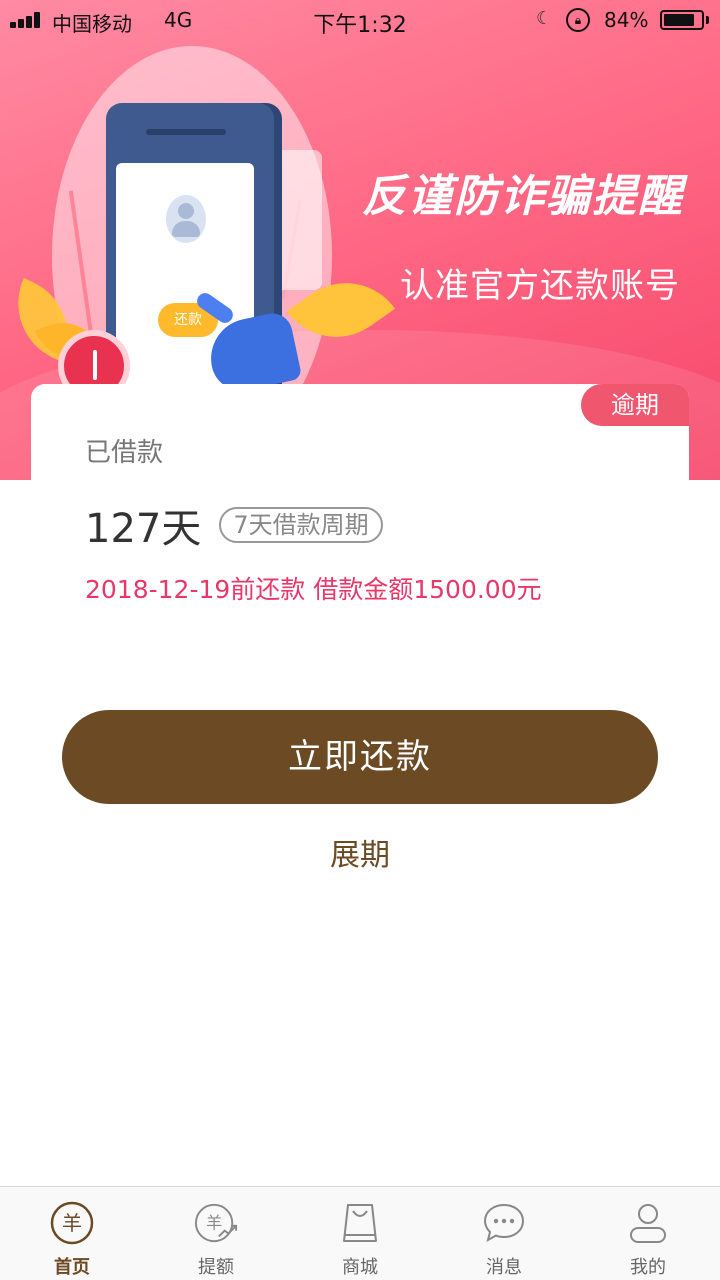  I want to click on loan-cycle-pill: 7天借款周期, so click(301, 525).